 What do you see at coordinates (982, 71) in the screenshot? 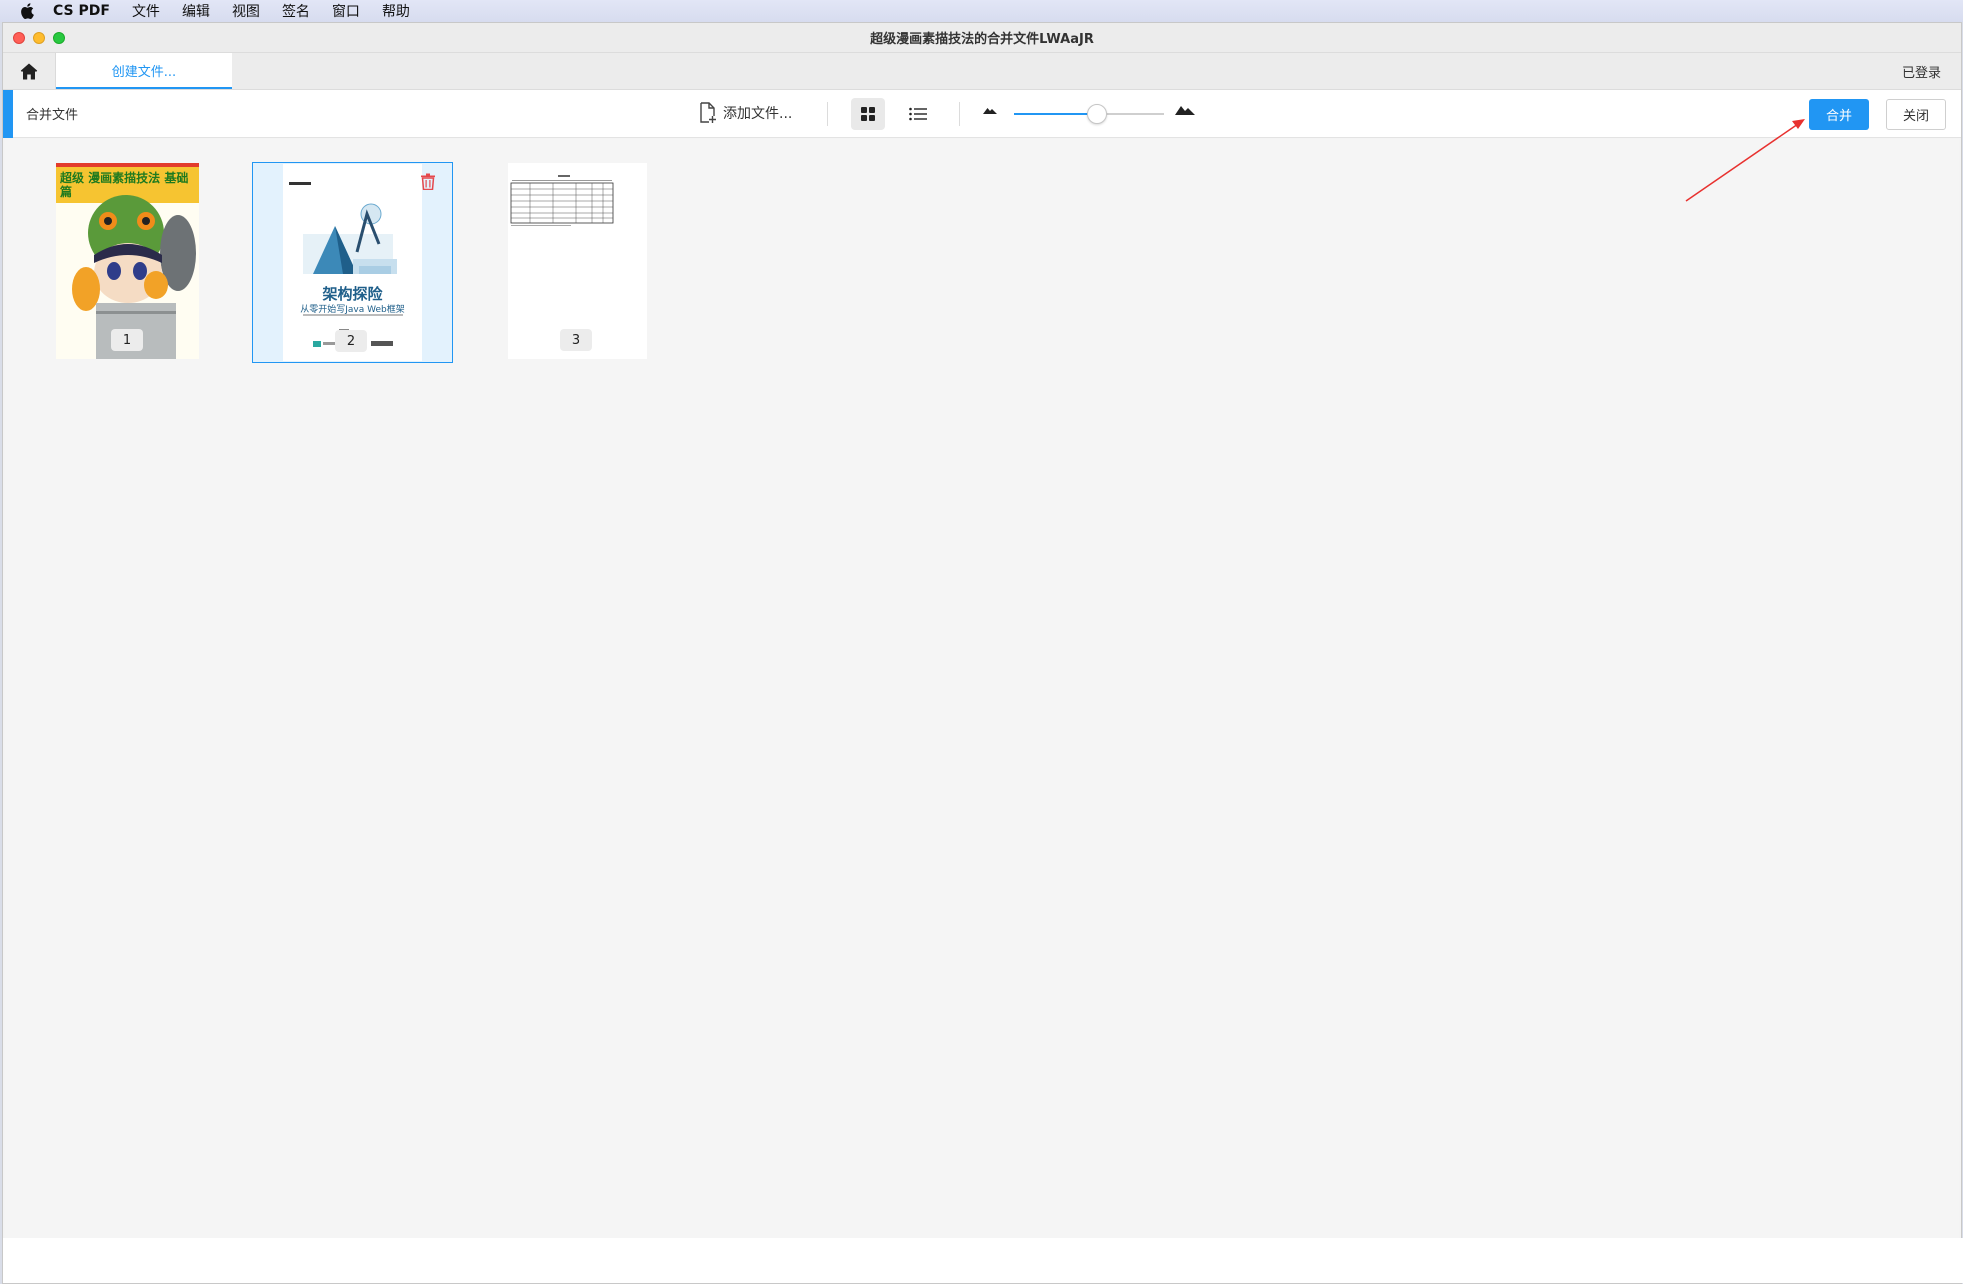
I see `tab-bar: 创建文件... 已登录` at bounding box center [982, 71].